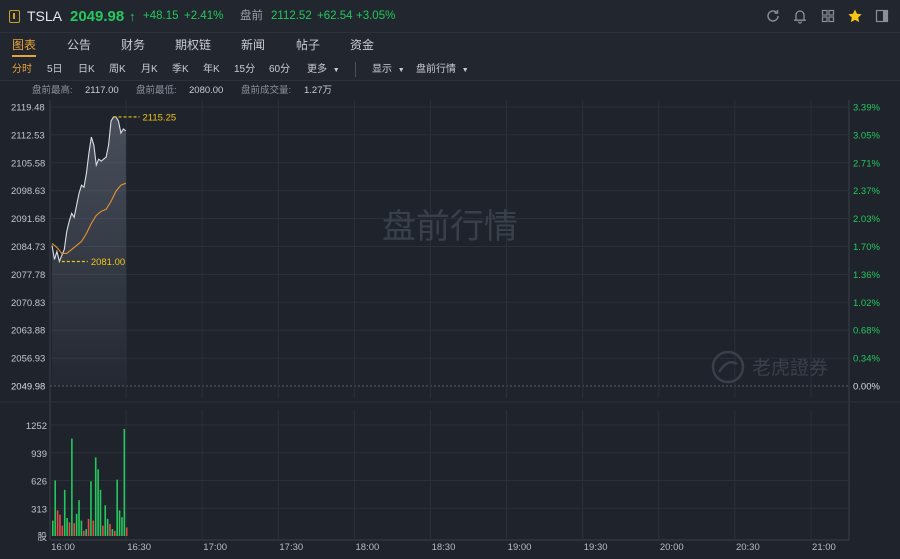 Image resolution: width=900 pixels, height=559 pixels. I want to click on percent-tick-label: 0.00%, so click(866, 387).